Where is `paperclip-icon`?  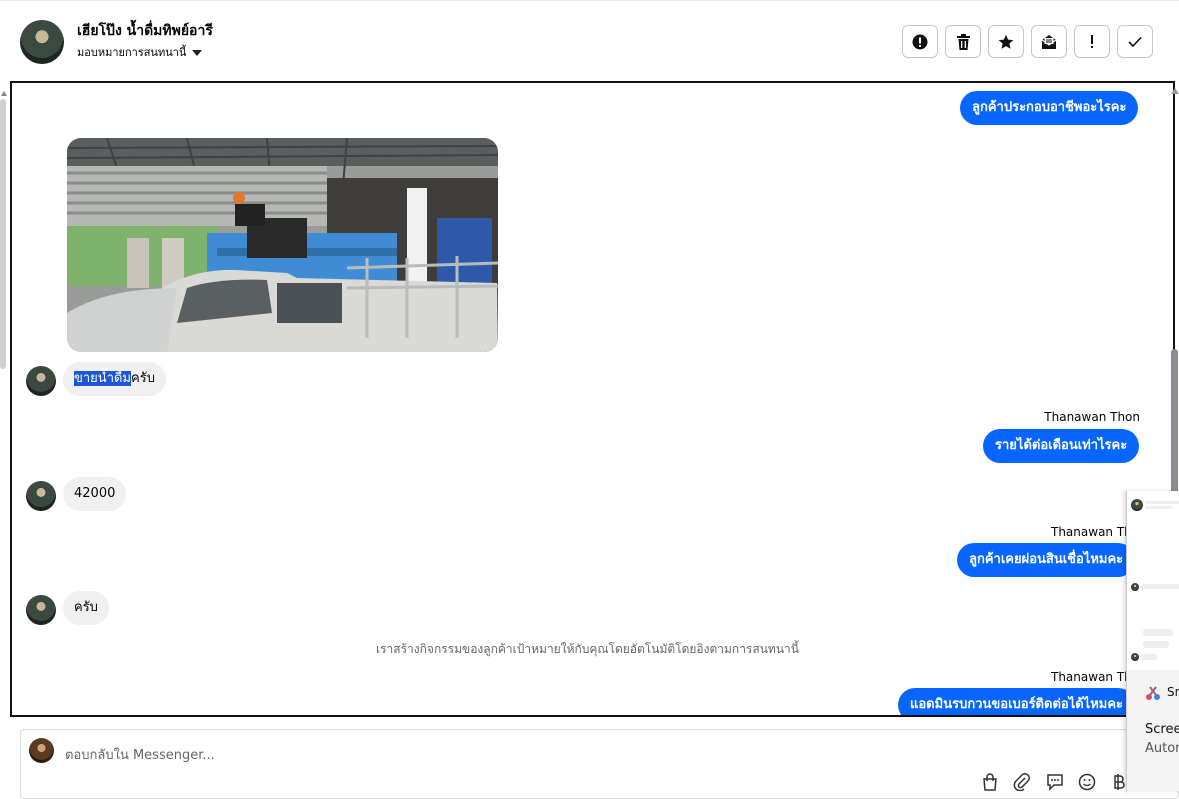
paperclip-icon is located at coordinates (1022, 782).